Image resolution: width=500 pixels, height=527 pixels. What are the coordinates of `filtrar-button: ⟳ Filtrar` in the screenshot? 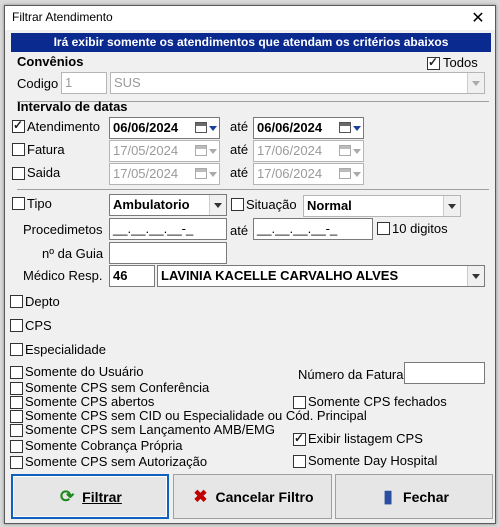 It's located at (90, 496).